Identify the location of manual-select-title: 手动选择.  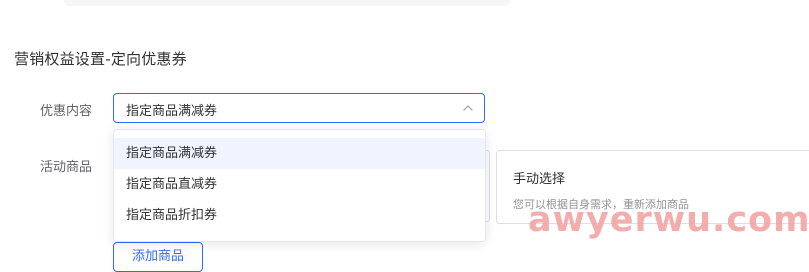
(539, 179).